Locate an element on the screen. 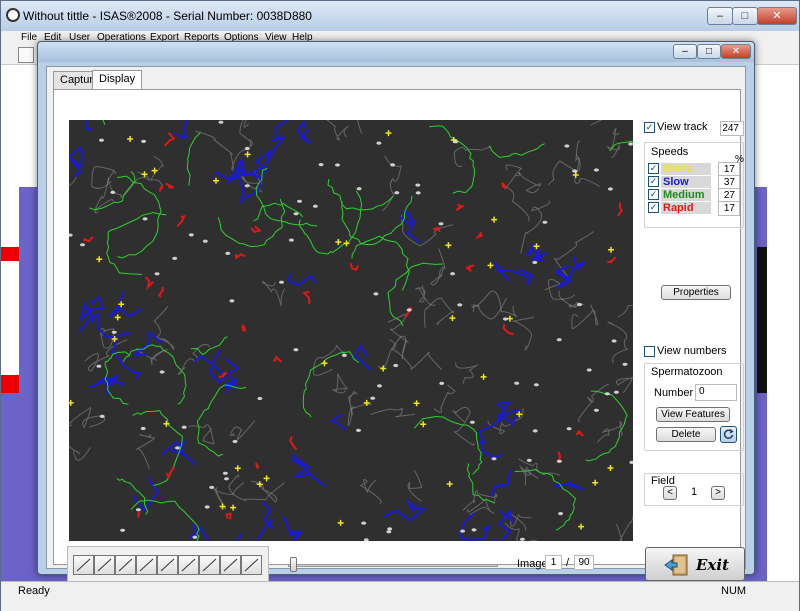  speed-rapid-checkbox: ✓ is located at coordinates (653, 207).